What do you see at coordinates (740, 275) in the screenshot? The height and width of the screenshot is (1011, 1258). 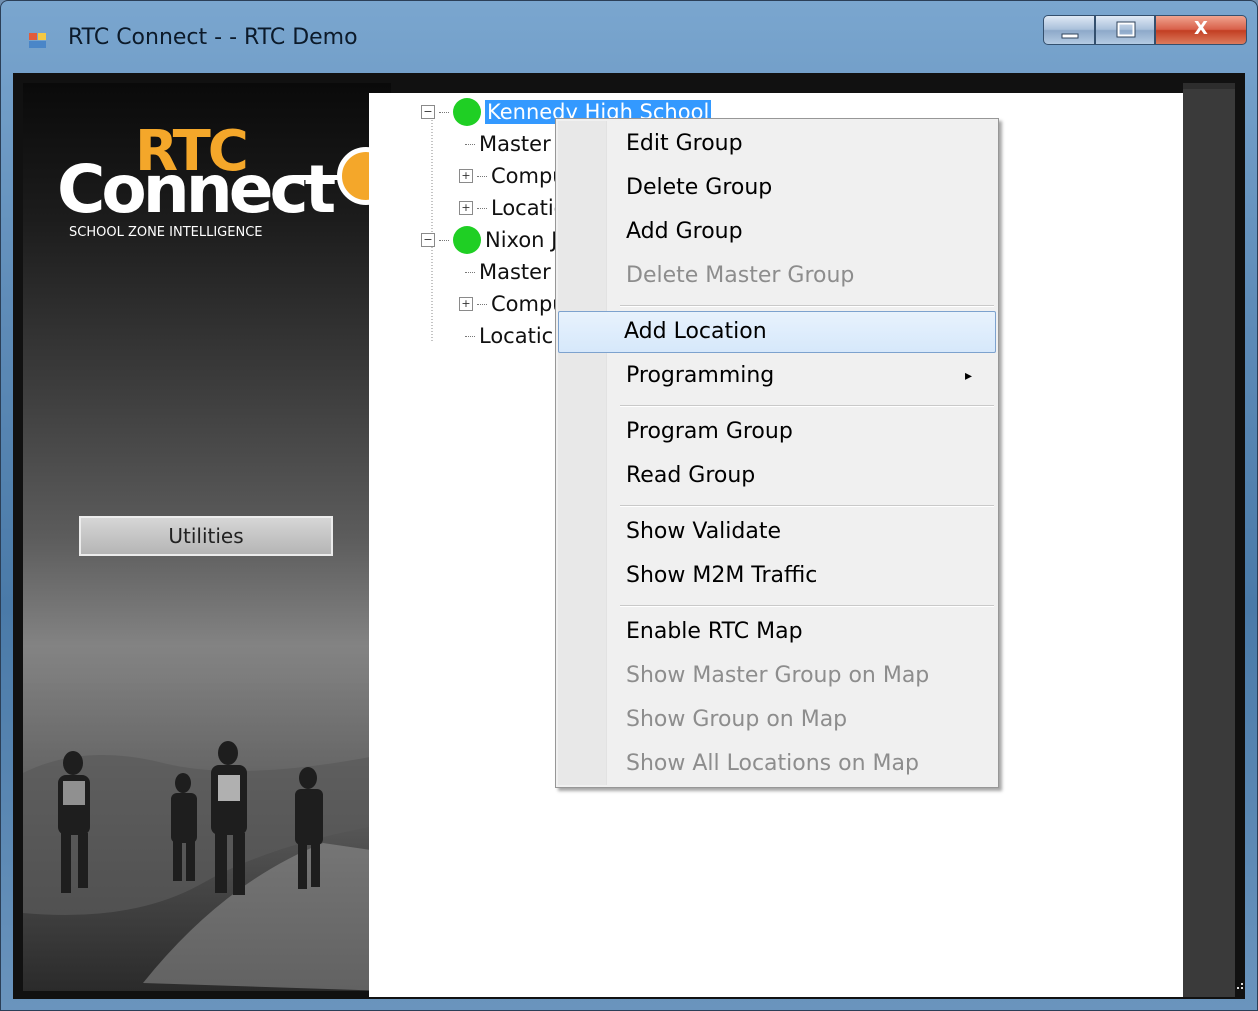 I see `menu-item-label: Delete Master Group` at bounding box center [740, 275].